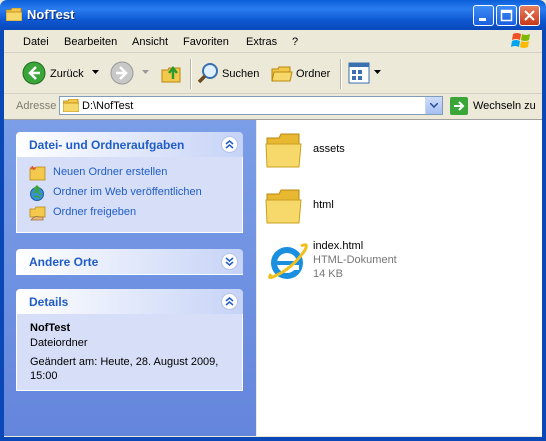  I want to click on up-folder-button, so click(173, 73).